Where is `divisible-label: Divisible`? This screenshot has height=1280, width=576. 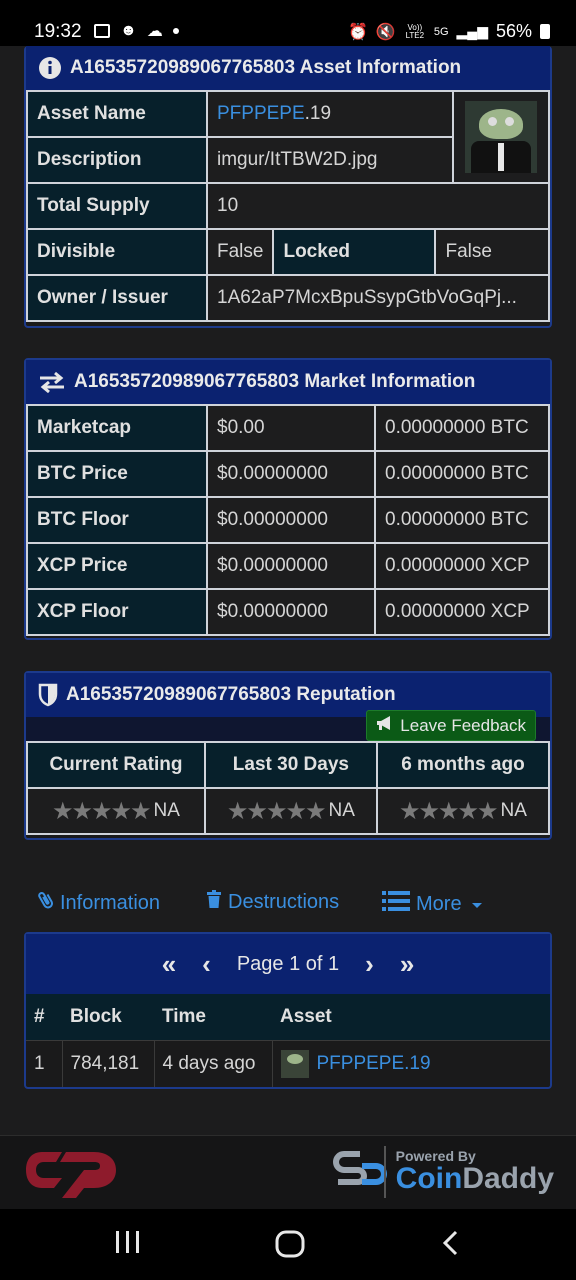
divisible-label: Divisible is located at coordinates (117, 252).